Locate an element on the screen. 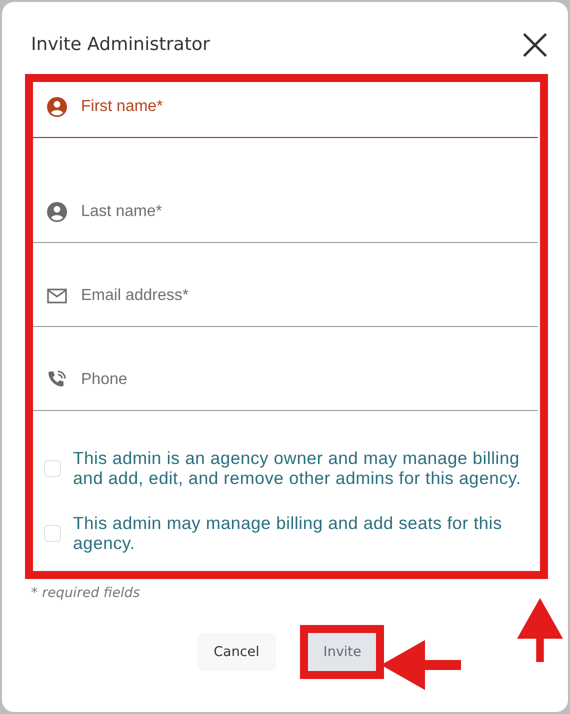 The image size is (570, 714). text-field: Phone is located at coordinates (308, 379).